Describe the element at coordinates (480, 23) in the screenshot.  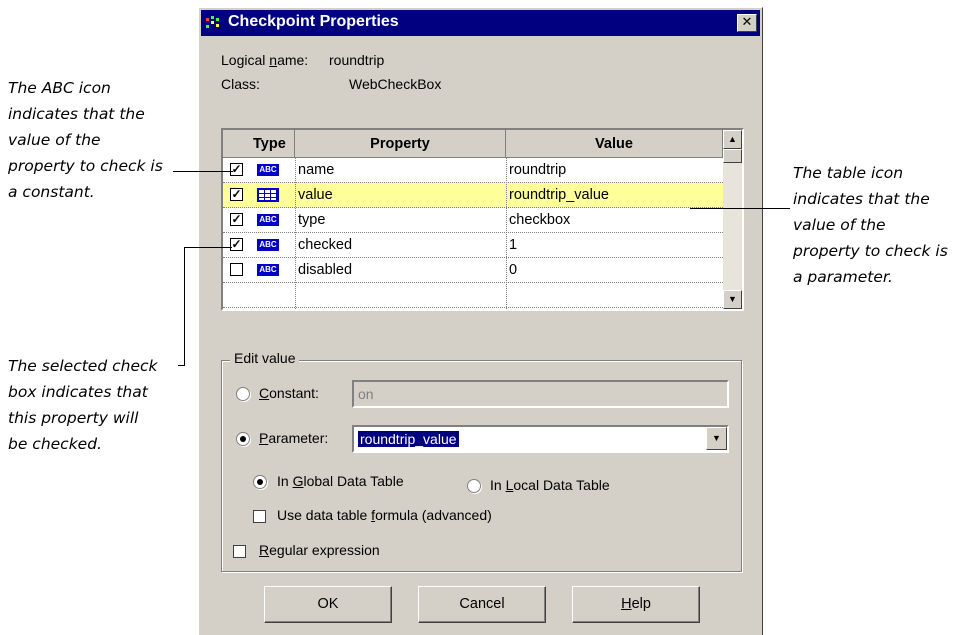
I see `title-bar: Checkpoint Properties ✕` at that location.